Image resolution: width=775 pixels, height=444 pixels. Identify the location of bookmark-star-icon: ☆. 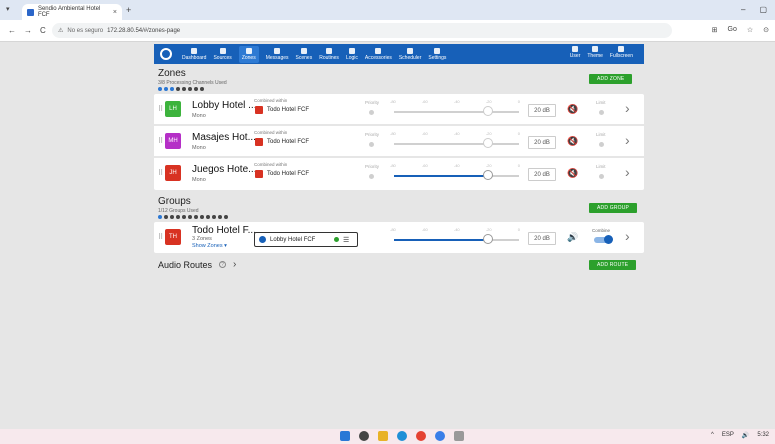
(750, 30).